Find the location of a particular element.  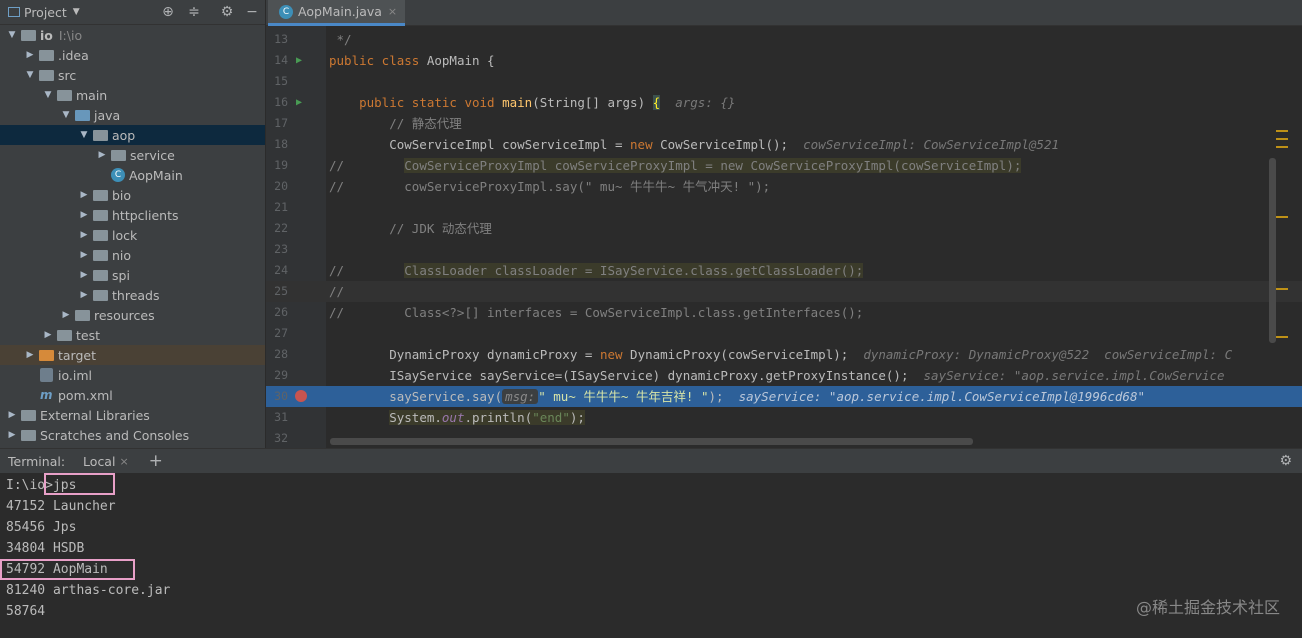

line-number: 25 is located at coordinates (277, 291).